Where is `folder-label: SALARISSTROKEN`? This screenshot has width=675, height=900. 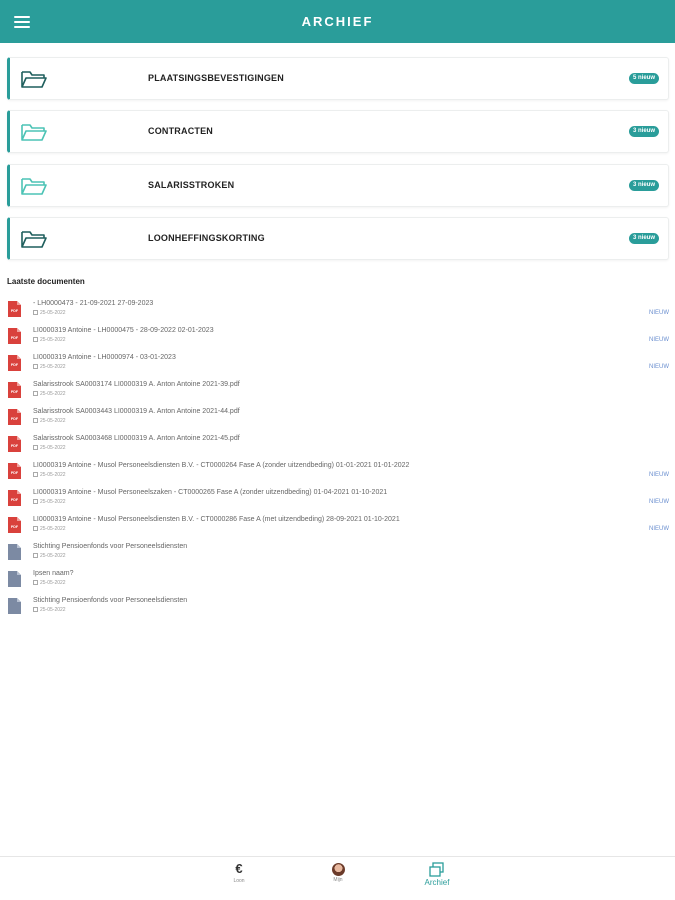
folder-label: SALARISSTROKEN is located at coordinates (191, 185).